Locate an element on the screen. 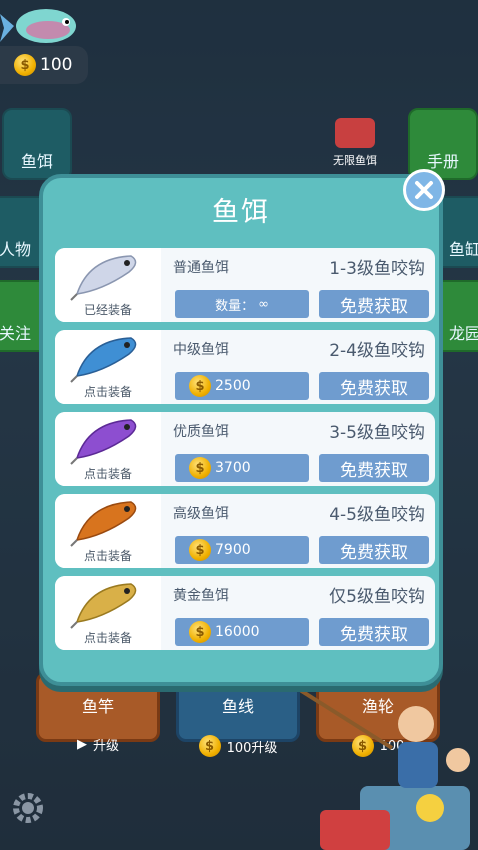  price-value: 16000 is located at coordinates (237, 632).